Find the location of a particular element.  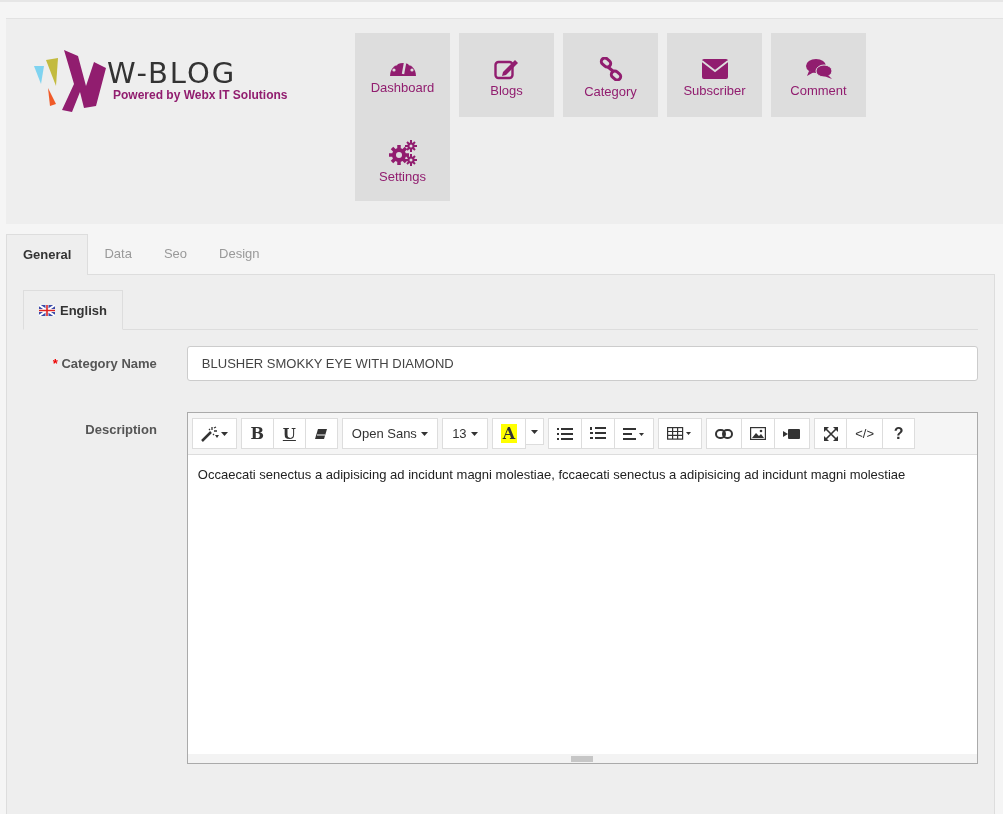

fullscreen-button is located at coordinates (831, 433).